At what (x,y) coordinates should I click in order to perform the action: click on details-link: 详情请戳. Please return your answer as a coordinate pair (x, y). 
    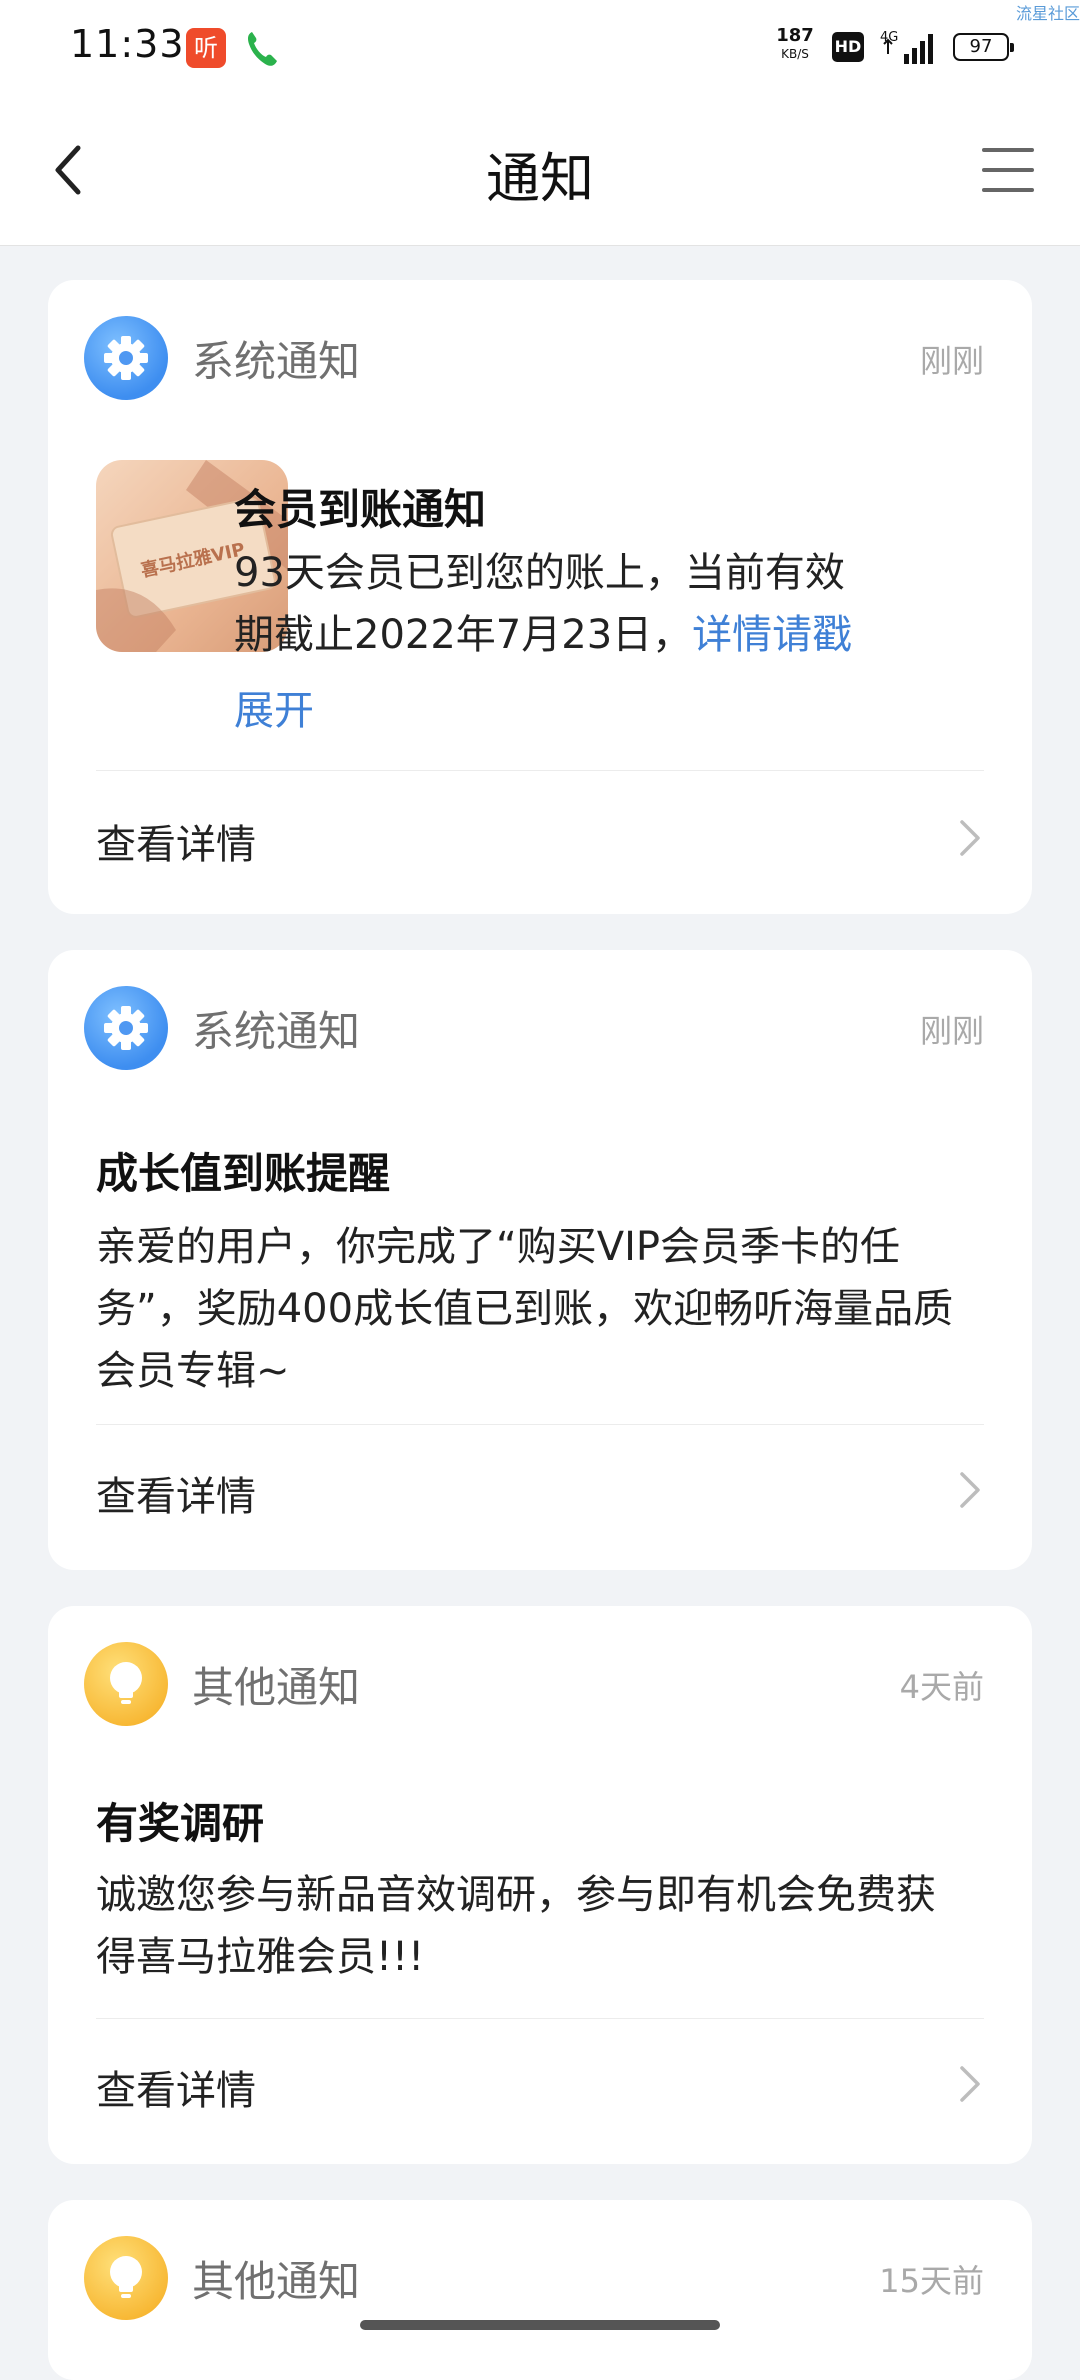
    Looking at the image, I should click on (772, 635).